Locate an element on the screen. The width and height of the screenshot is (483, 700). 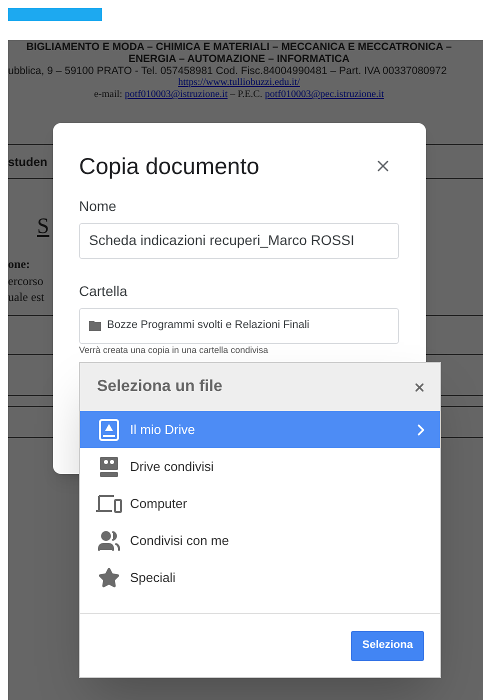
body-text: uale est is located at coordinates (26, 297).